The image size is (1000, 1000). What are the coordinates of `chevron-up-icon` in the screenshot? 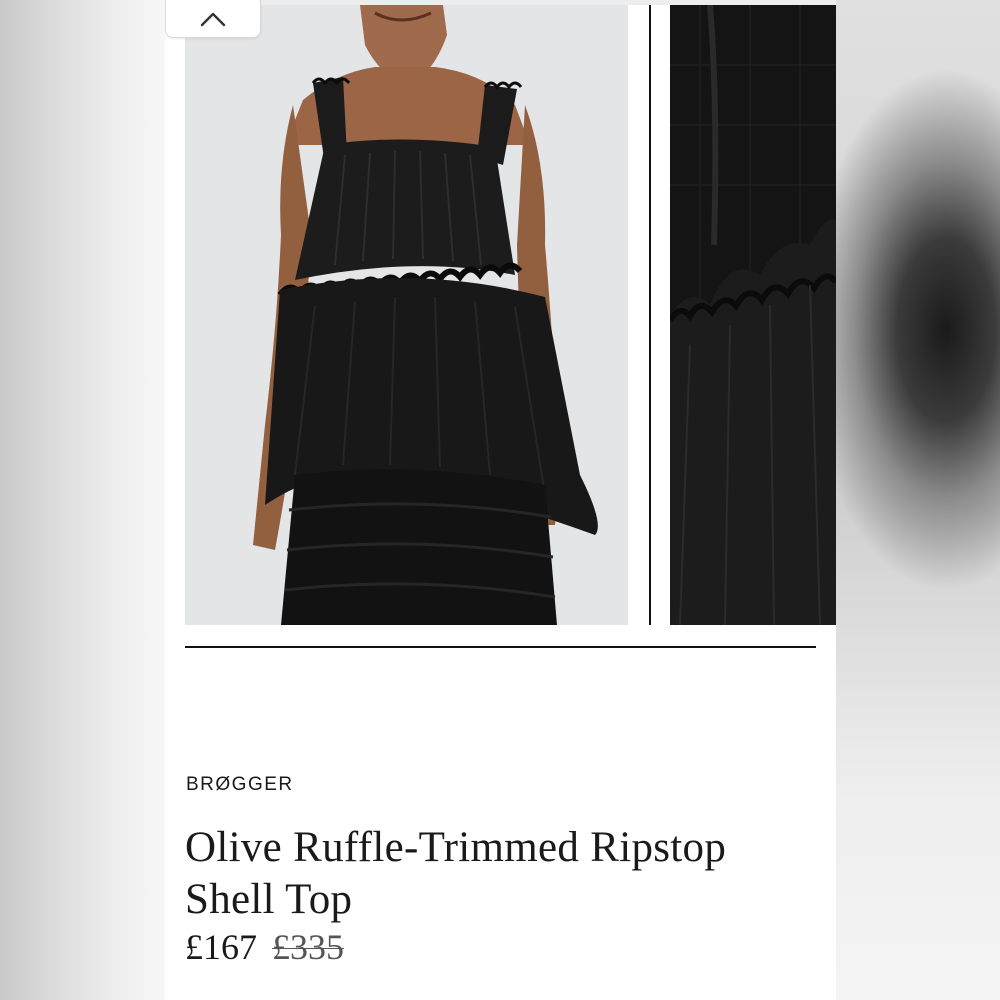 It's located at (213, 19).